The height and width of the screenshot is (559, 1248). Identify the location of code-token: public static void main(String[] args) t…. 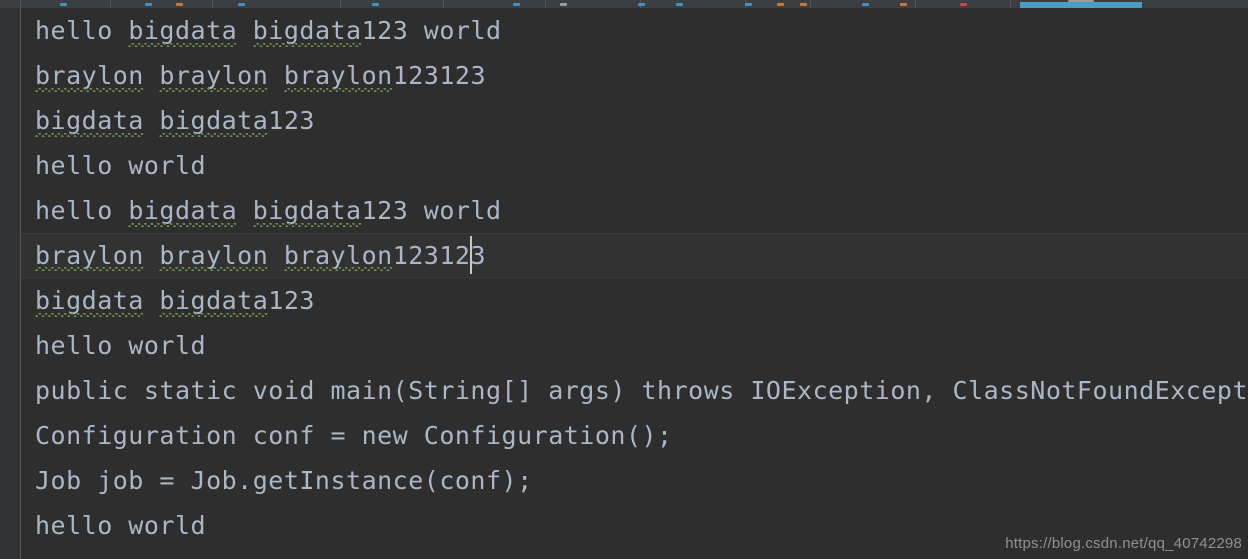
(641, 390).